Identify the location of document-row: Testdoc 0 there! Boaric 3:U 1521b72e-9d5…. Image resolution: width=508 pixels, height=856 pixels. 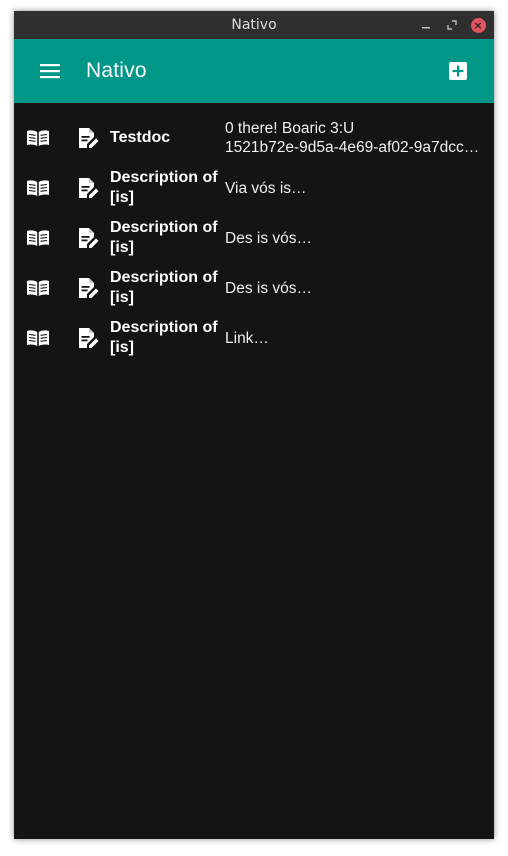
(254, 138).